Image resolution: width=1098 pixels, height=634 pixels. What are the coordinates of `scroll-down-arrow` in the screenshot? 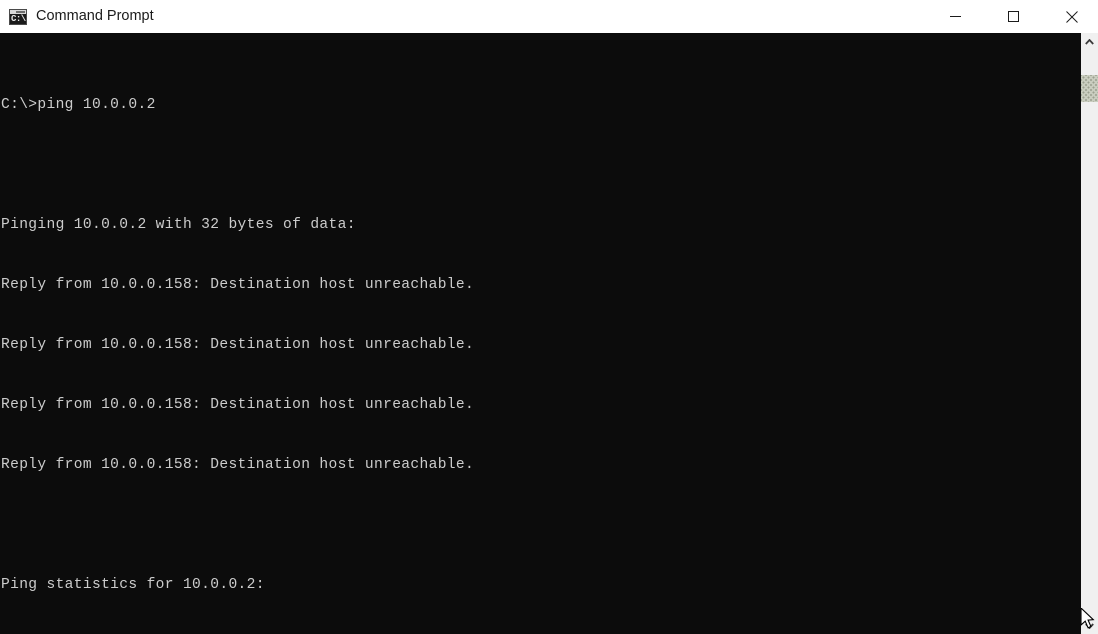 It's located at (1089, 625).